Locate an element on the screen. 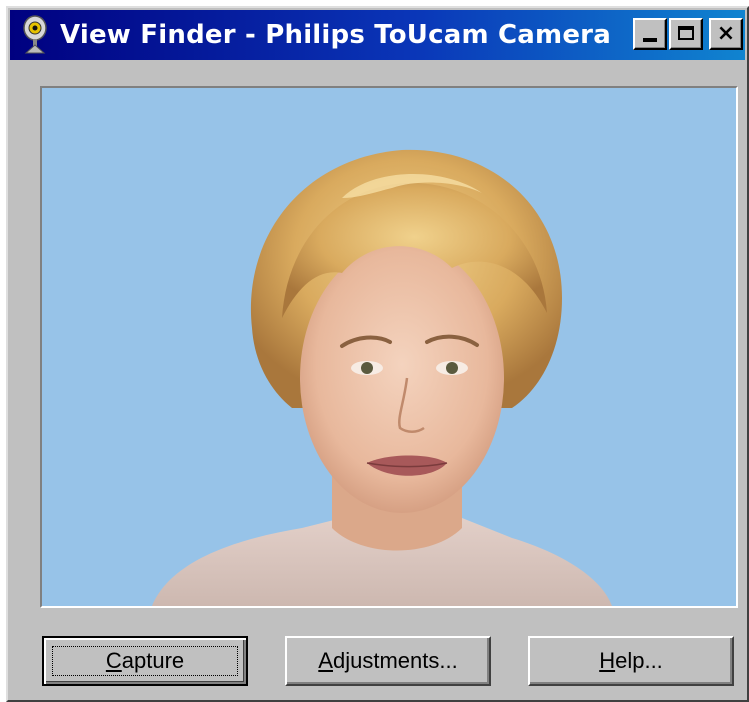 The height and width of the screenshot is (702, 749). minimize-button is located at coordinates (650, 34).